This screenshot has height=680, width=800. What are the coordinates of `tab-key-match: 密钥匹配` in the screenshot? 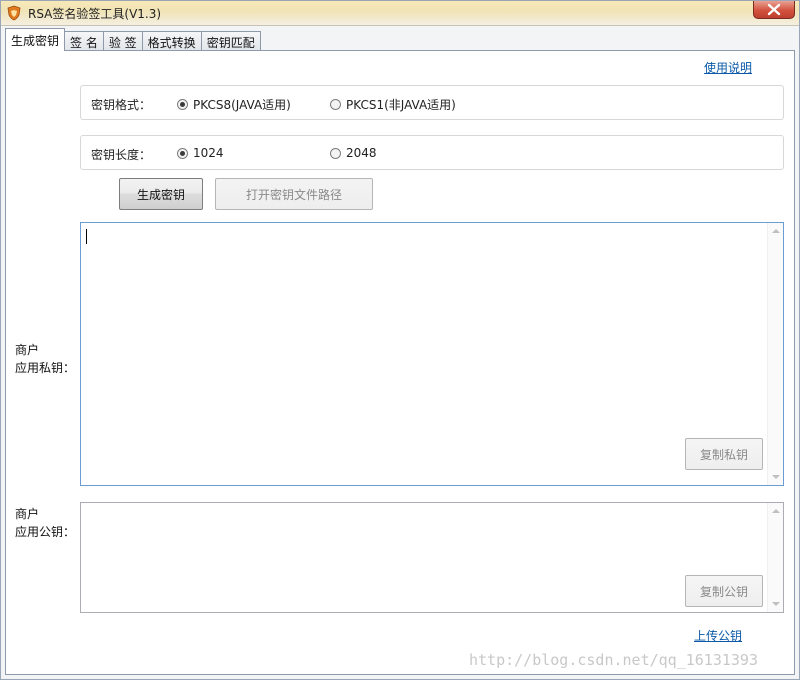 It's located at (230, 41).